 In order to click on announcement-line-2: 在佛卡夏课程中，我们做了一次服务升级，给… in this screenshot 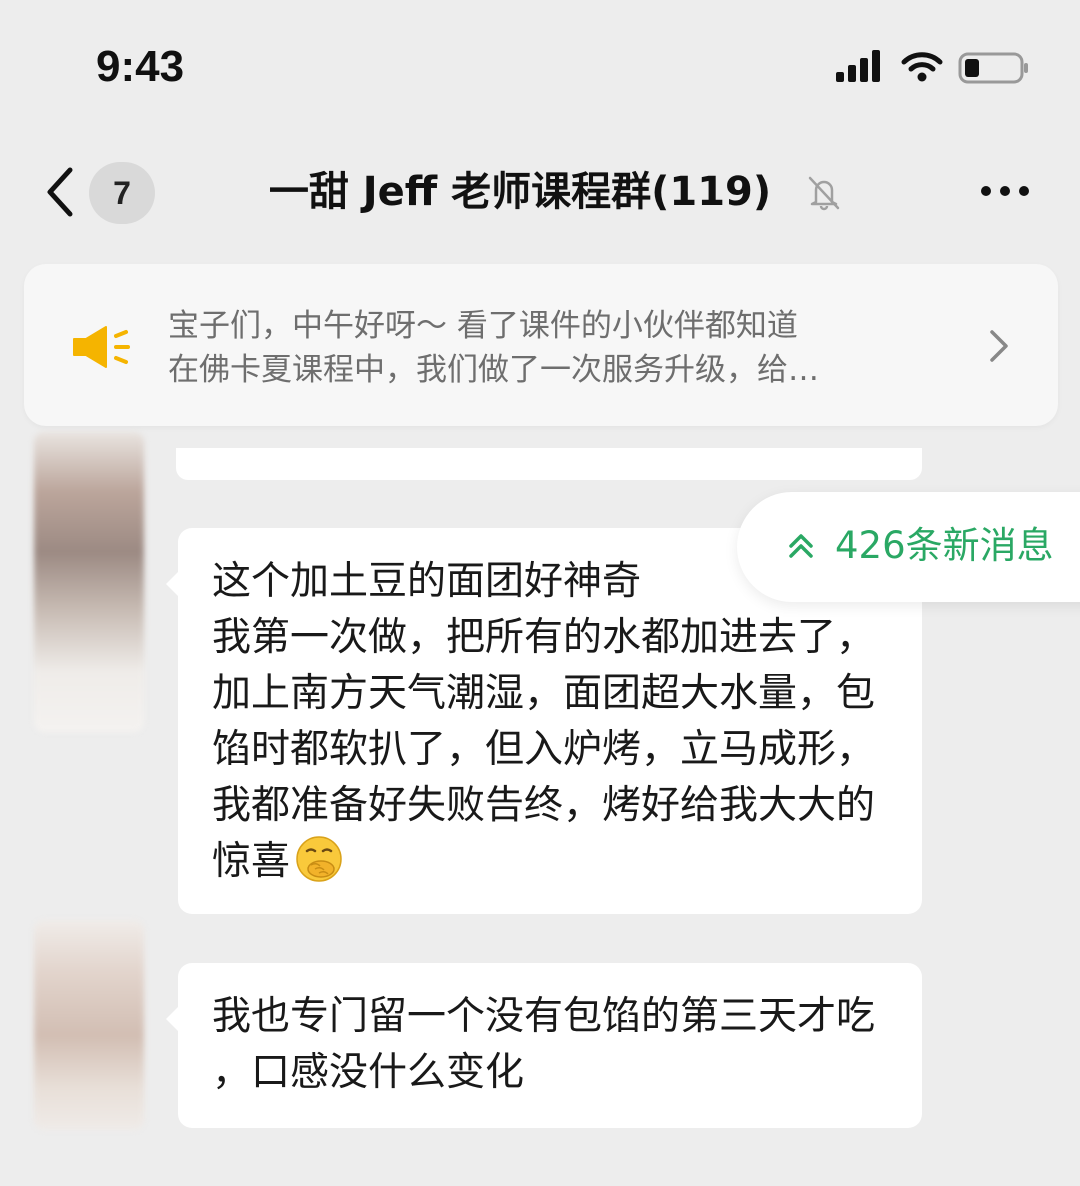, I will do `click(493, 370)`.